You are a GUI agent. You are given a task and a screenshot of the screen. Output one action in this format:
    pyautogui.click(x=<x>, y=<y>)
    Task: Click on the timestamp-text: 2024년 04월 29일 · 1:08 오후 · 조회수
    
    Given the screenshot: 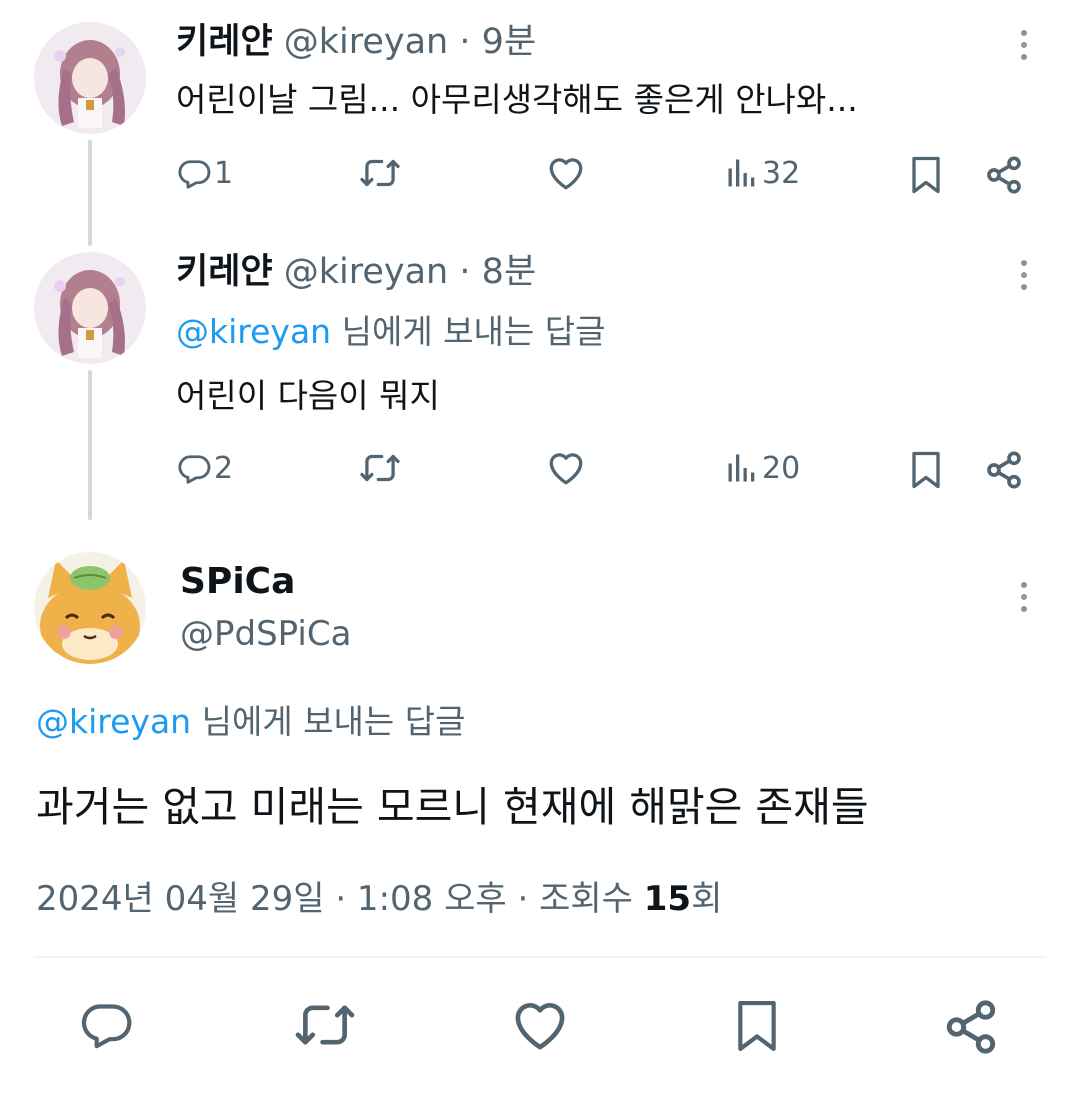 What is the action you would take?
    pyautogui.click(x=334, y=899)
    